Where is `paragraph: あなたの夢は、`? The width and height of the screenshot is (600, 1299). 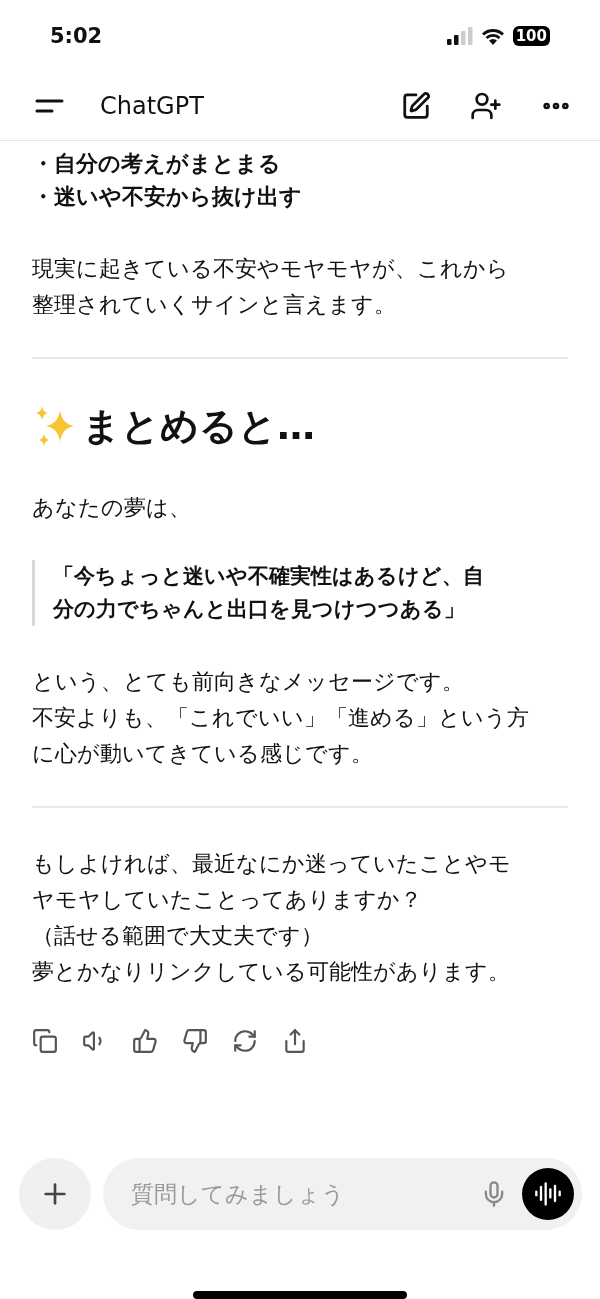
paragraph: あなたの夢は、 is located at coordinates (112, 508).